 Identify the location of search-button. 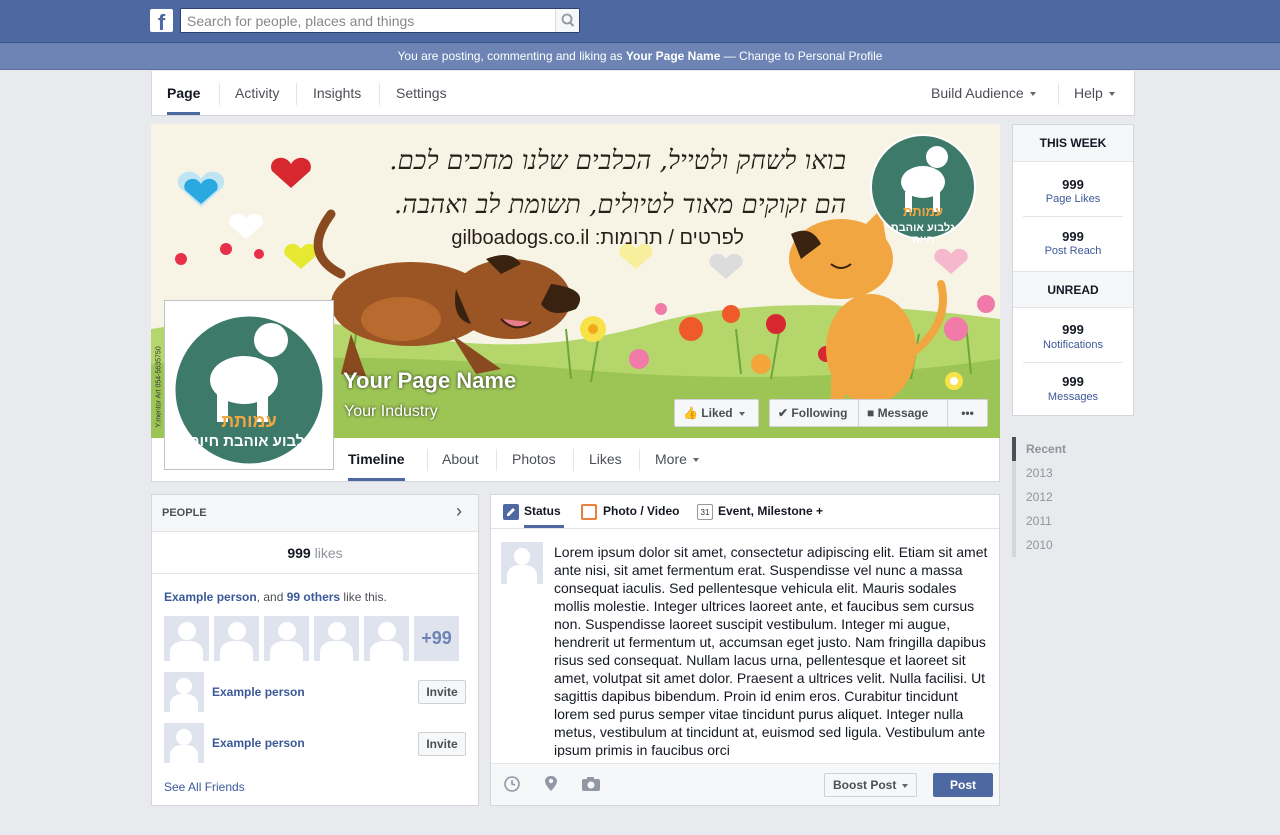
(567, 20).